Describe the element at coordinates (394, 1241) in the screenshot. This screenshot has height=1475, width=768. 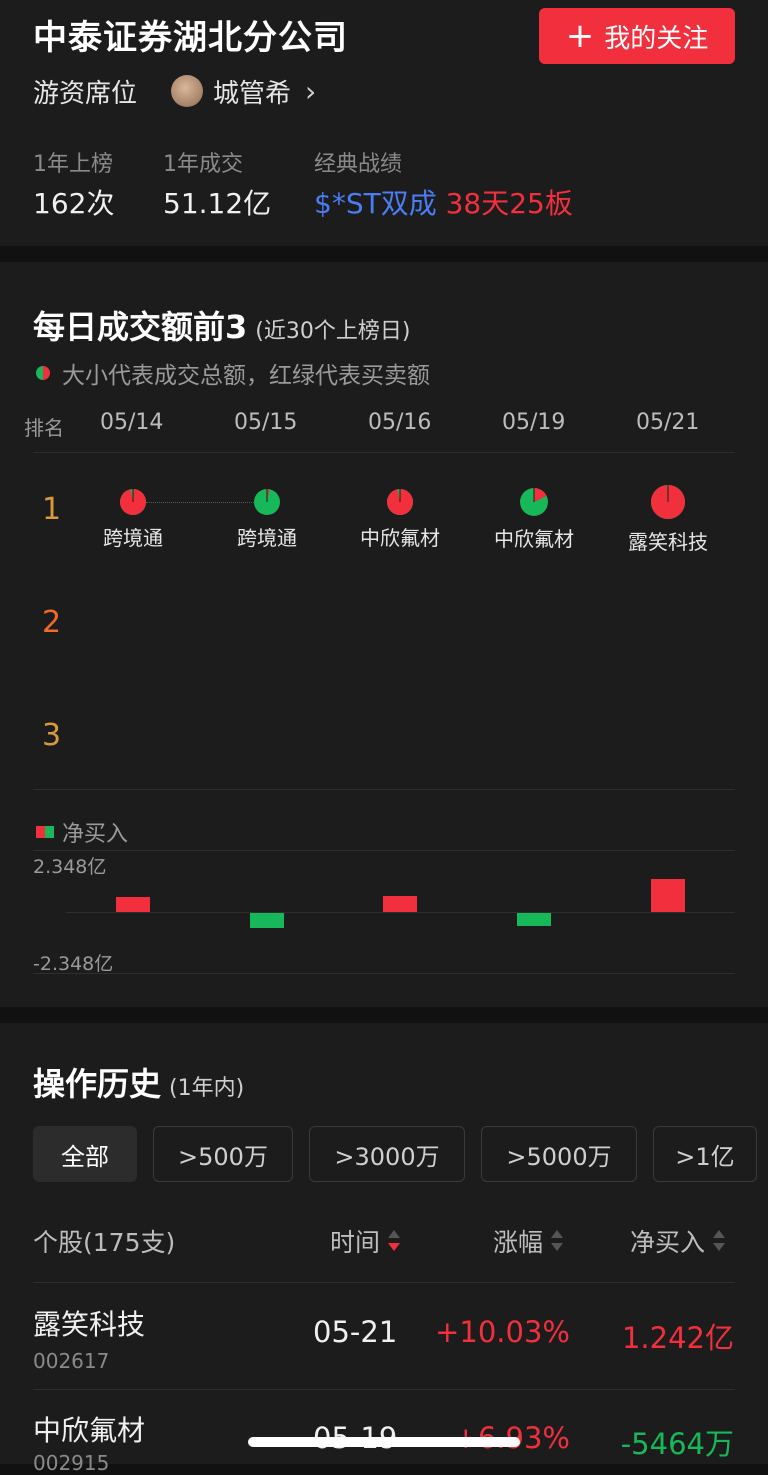
I see `sort-desc-icon` at that location.